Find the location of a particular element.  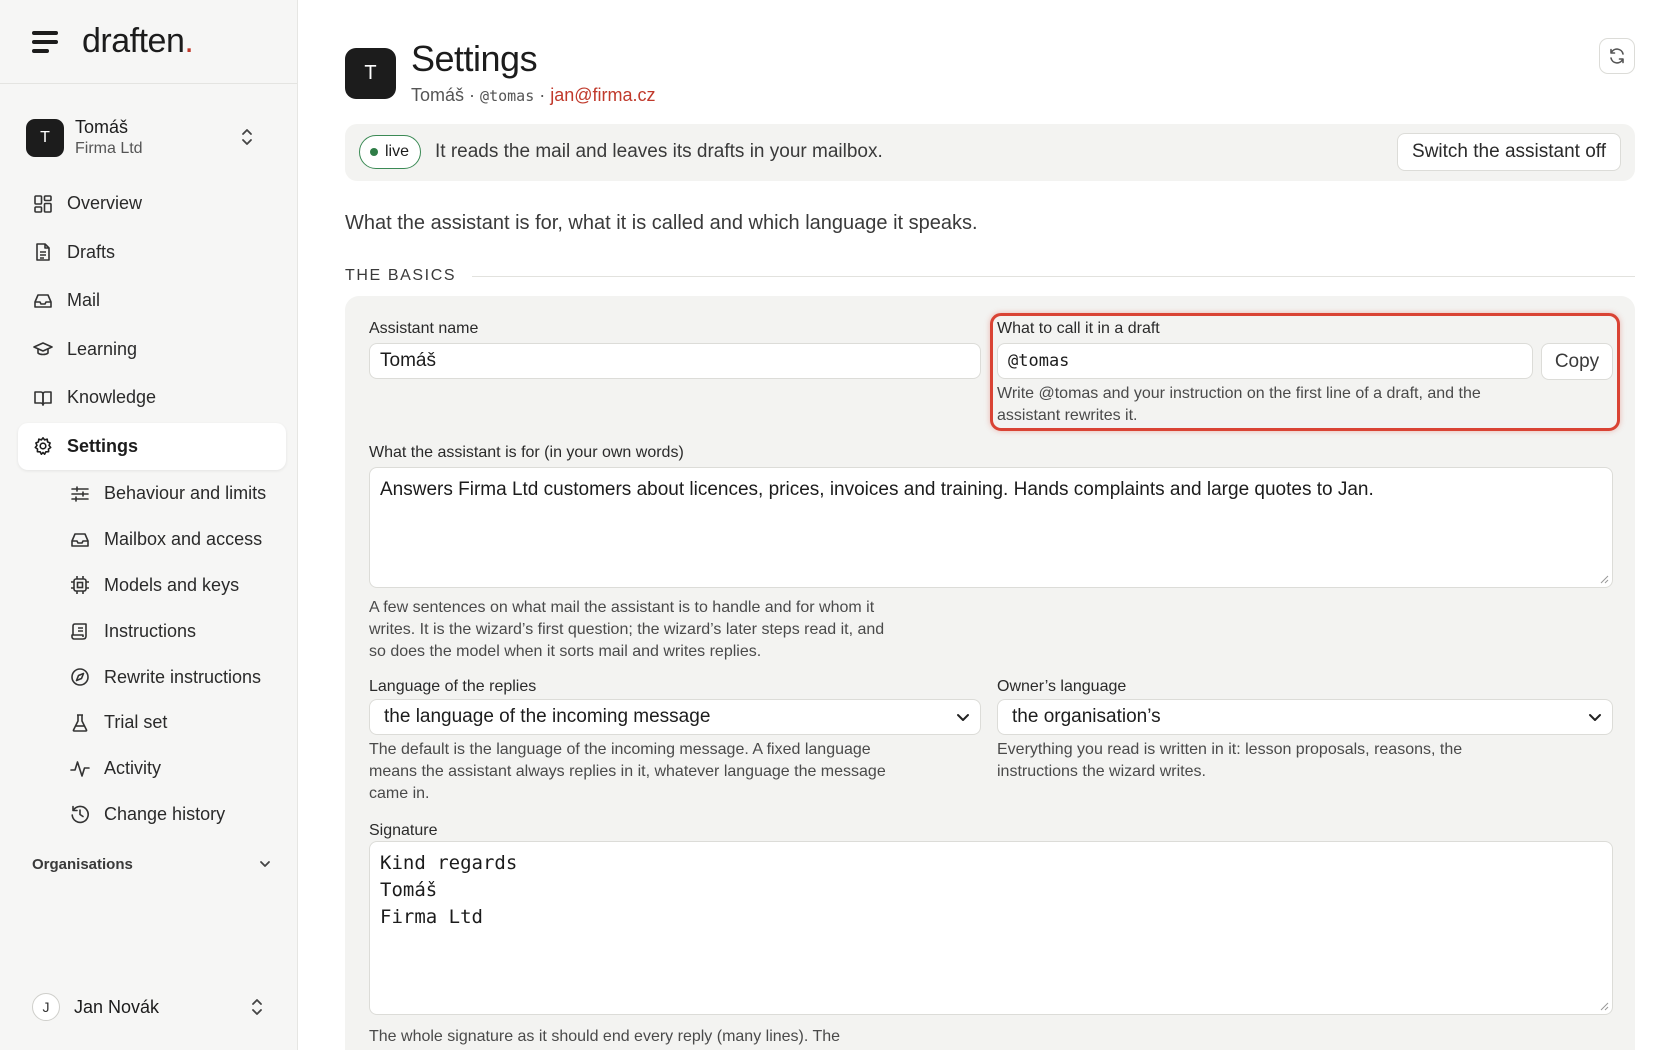

subnav-label: Mailbox and access is located at coordinates (183, 539).